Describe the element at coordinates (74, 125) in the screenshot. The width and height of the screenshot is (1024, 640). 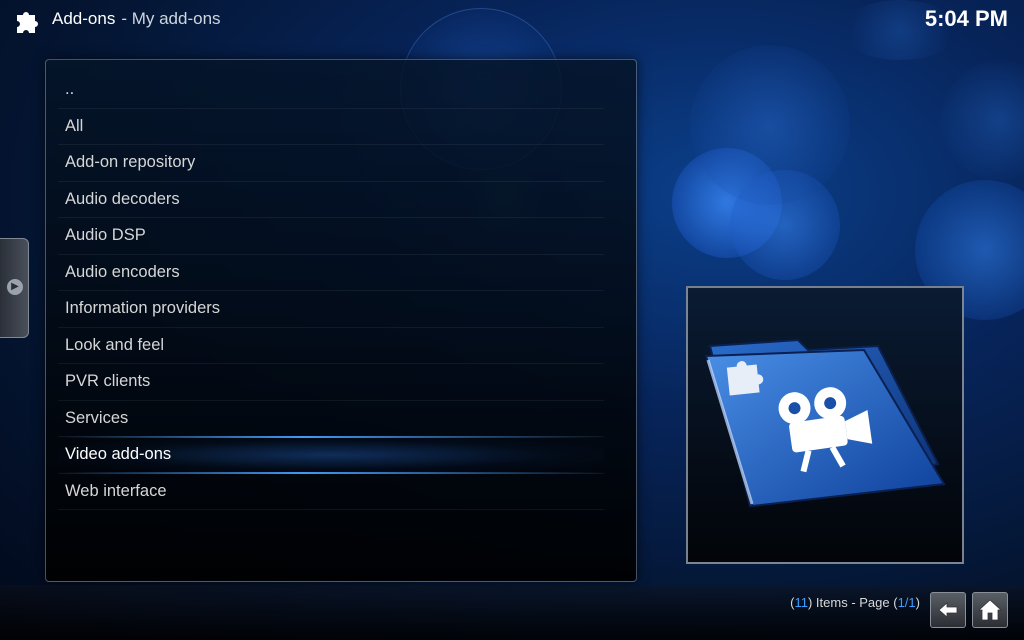
I see `list-item-label: All` at that location.